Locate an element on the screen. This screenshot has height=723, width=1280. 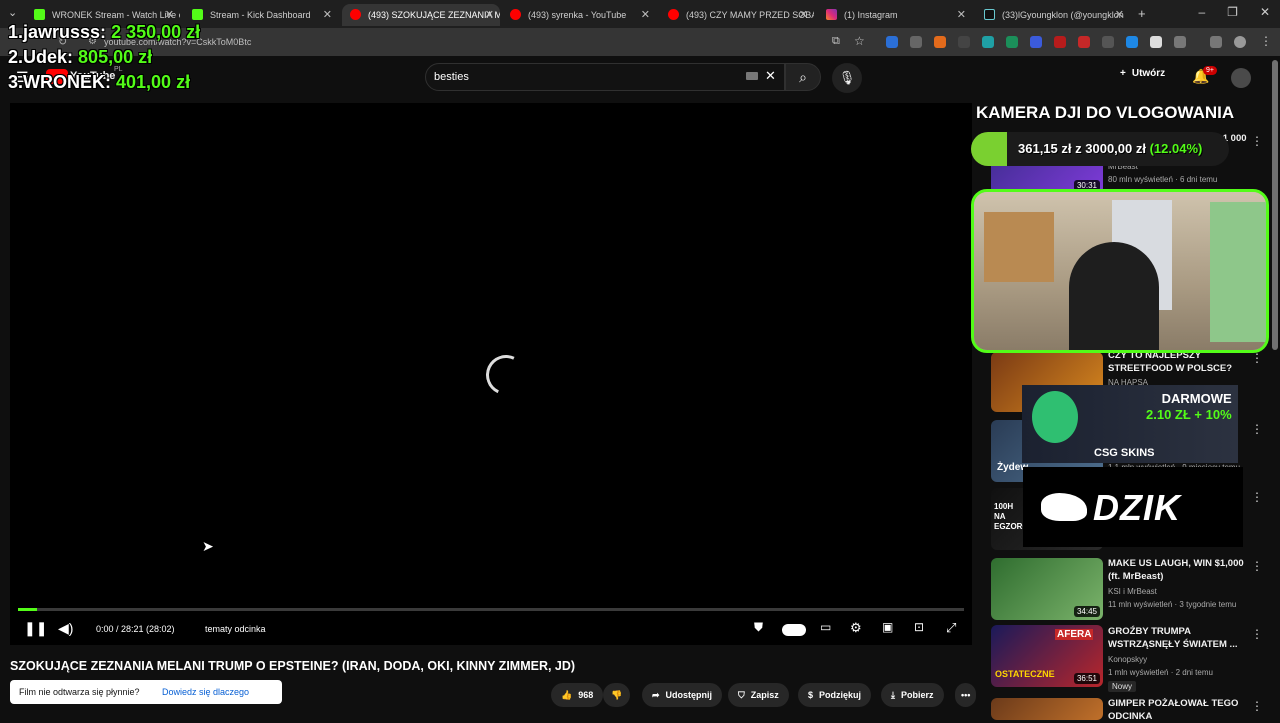
donation-goal-text: 361,15 zł z 3000,00 zł (12.04%) is located at coordinates (1110, 148).